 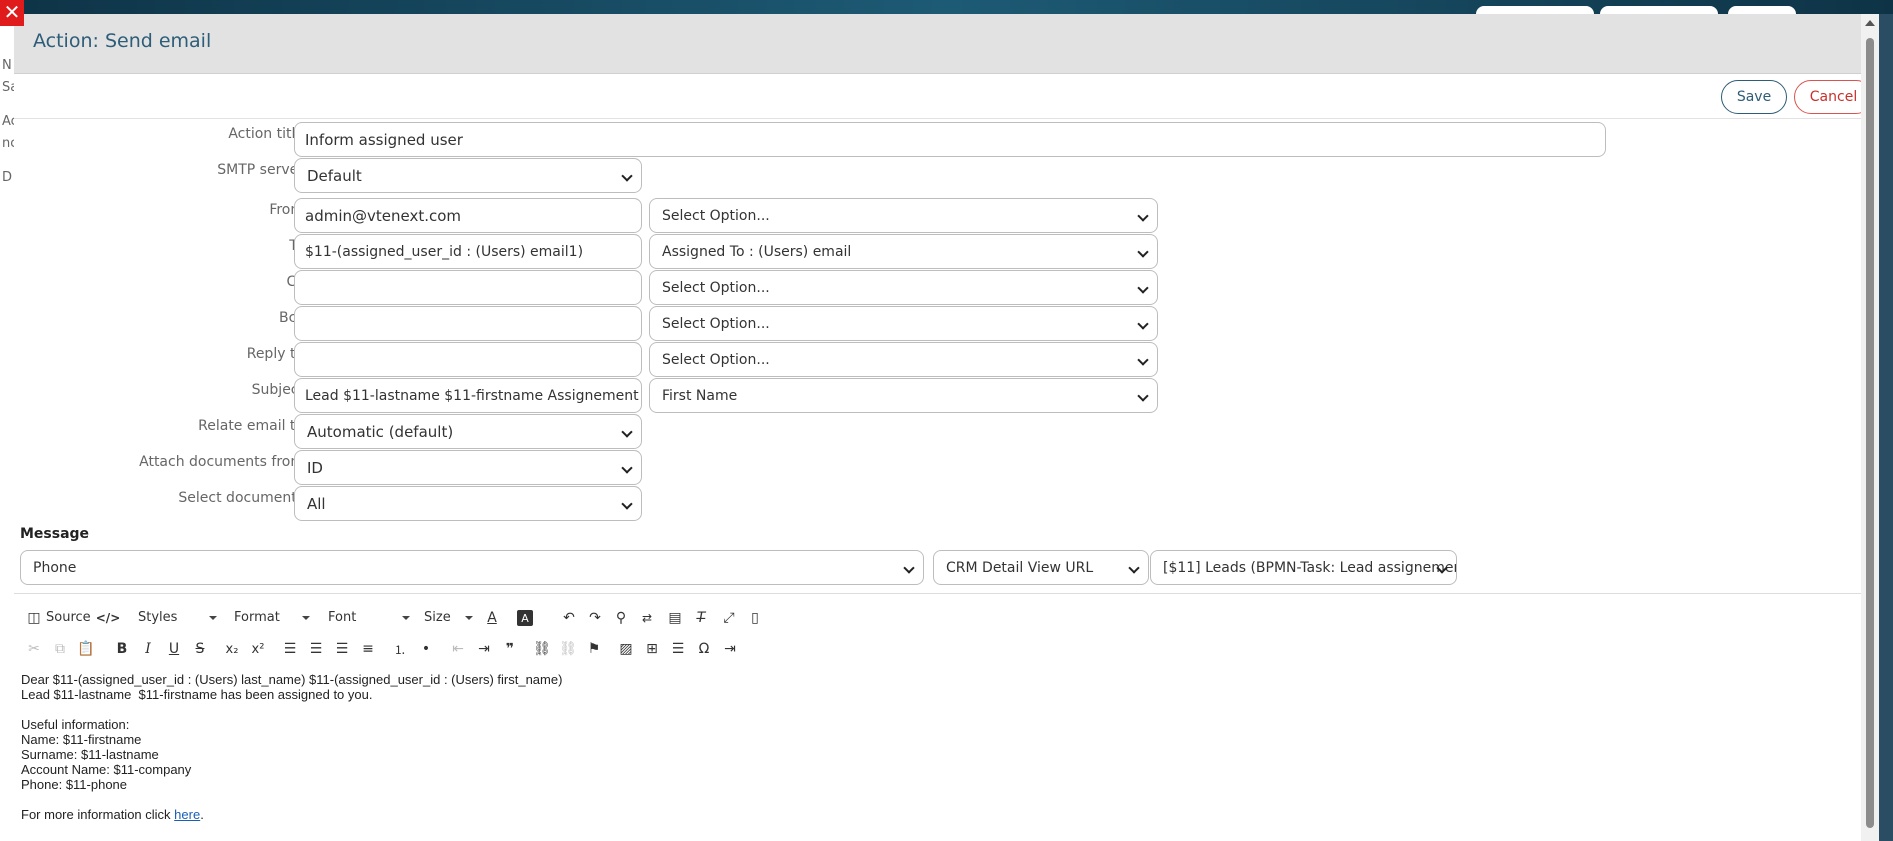 What do you see at coordinates (944, 97) in the screenshot?
I see `action-bar` at bounding box center [944, 97].